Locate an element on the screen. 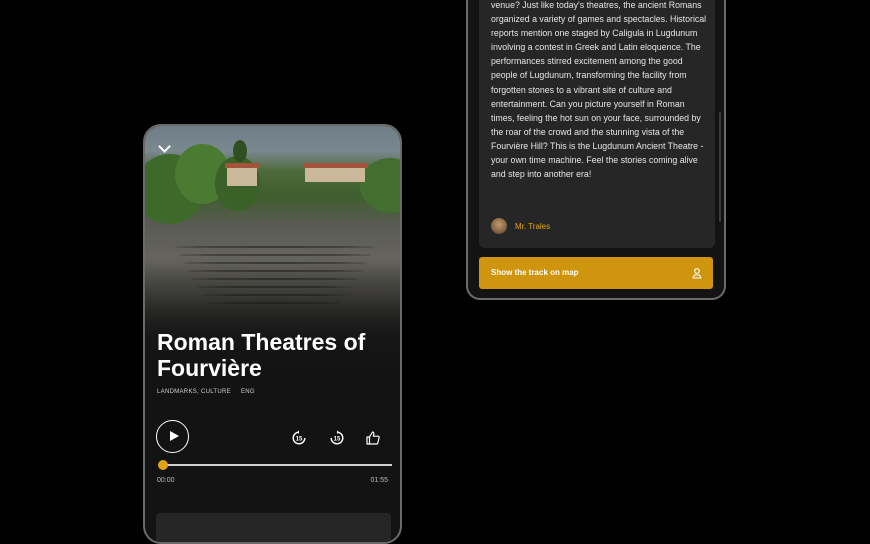 This screenshot has height=544, width=870. next-card is located at coordinates (273, 527).